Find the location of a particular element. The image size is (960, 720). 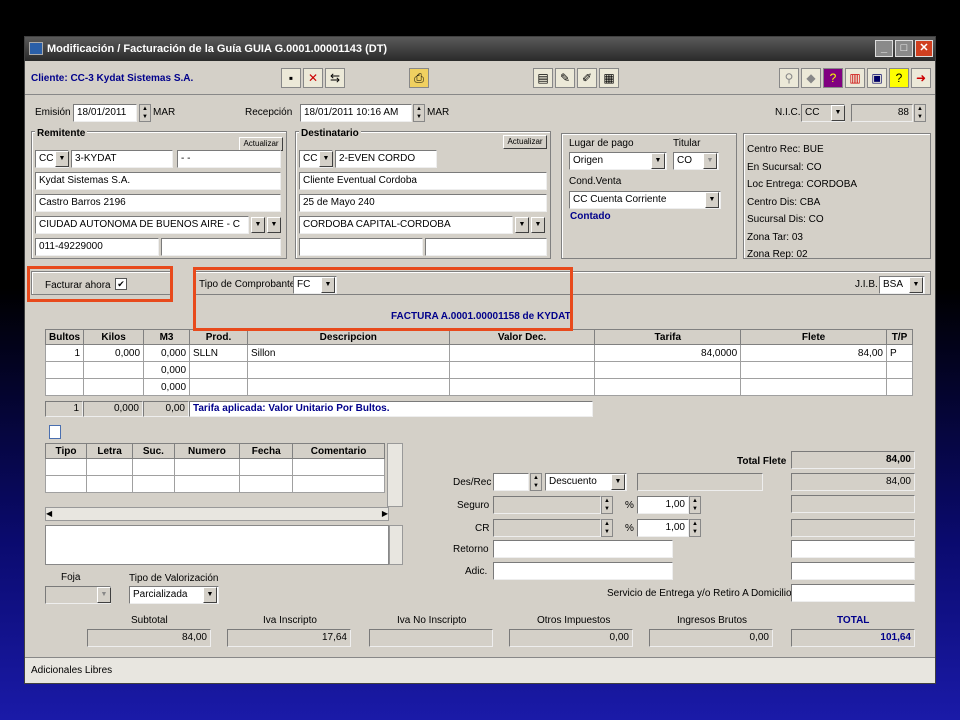

destinatario-city: CORDOBA CAPITAL-CORDOBA is located at coordinates (406, 225).